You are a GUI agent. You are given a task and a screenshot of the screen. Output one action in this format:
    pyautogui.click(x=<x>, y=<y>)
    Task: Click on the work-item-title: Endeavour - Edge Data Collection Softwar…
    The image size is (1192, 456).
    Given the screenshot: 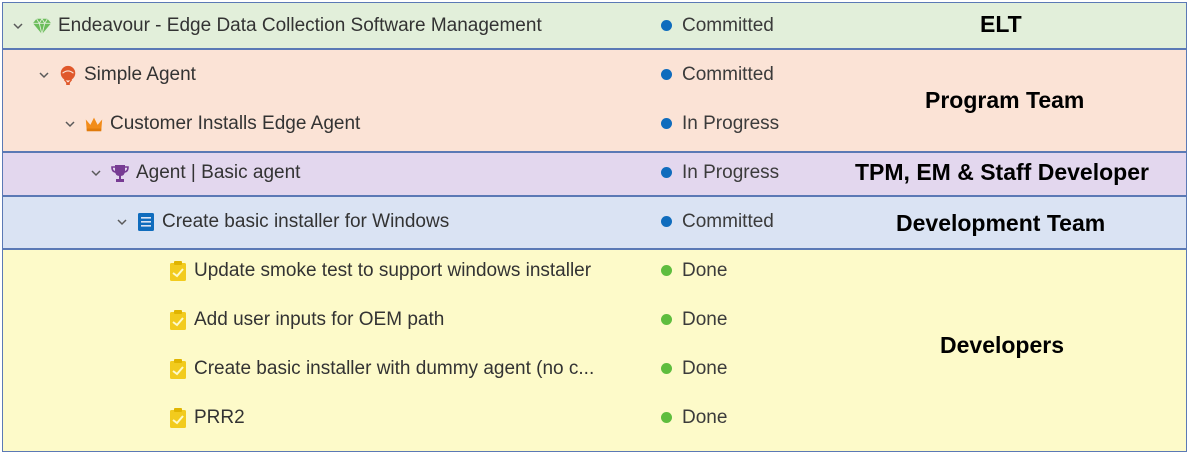 What is the action you would take?
    pyautogui.click(x=300, y=26)
    